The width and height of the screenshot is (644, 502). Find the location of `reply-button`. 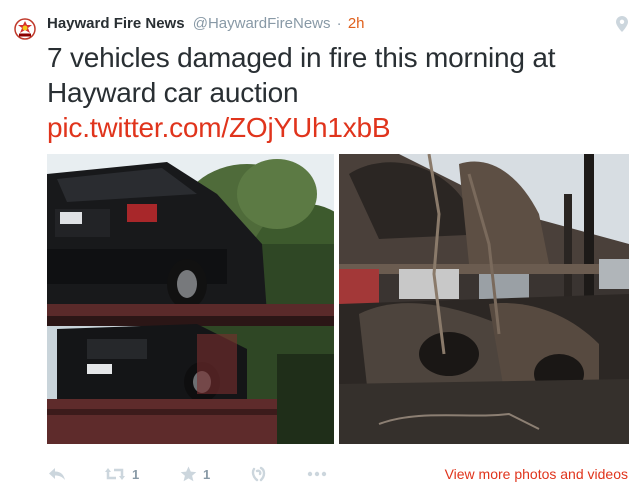

reply-button is located at coordinates (57, 474).